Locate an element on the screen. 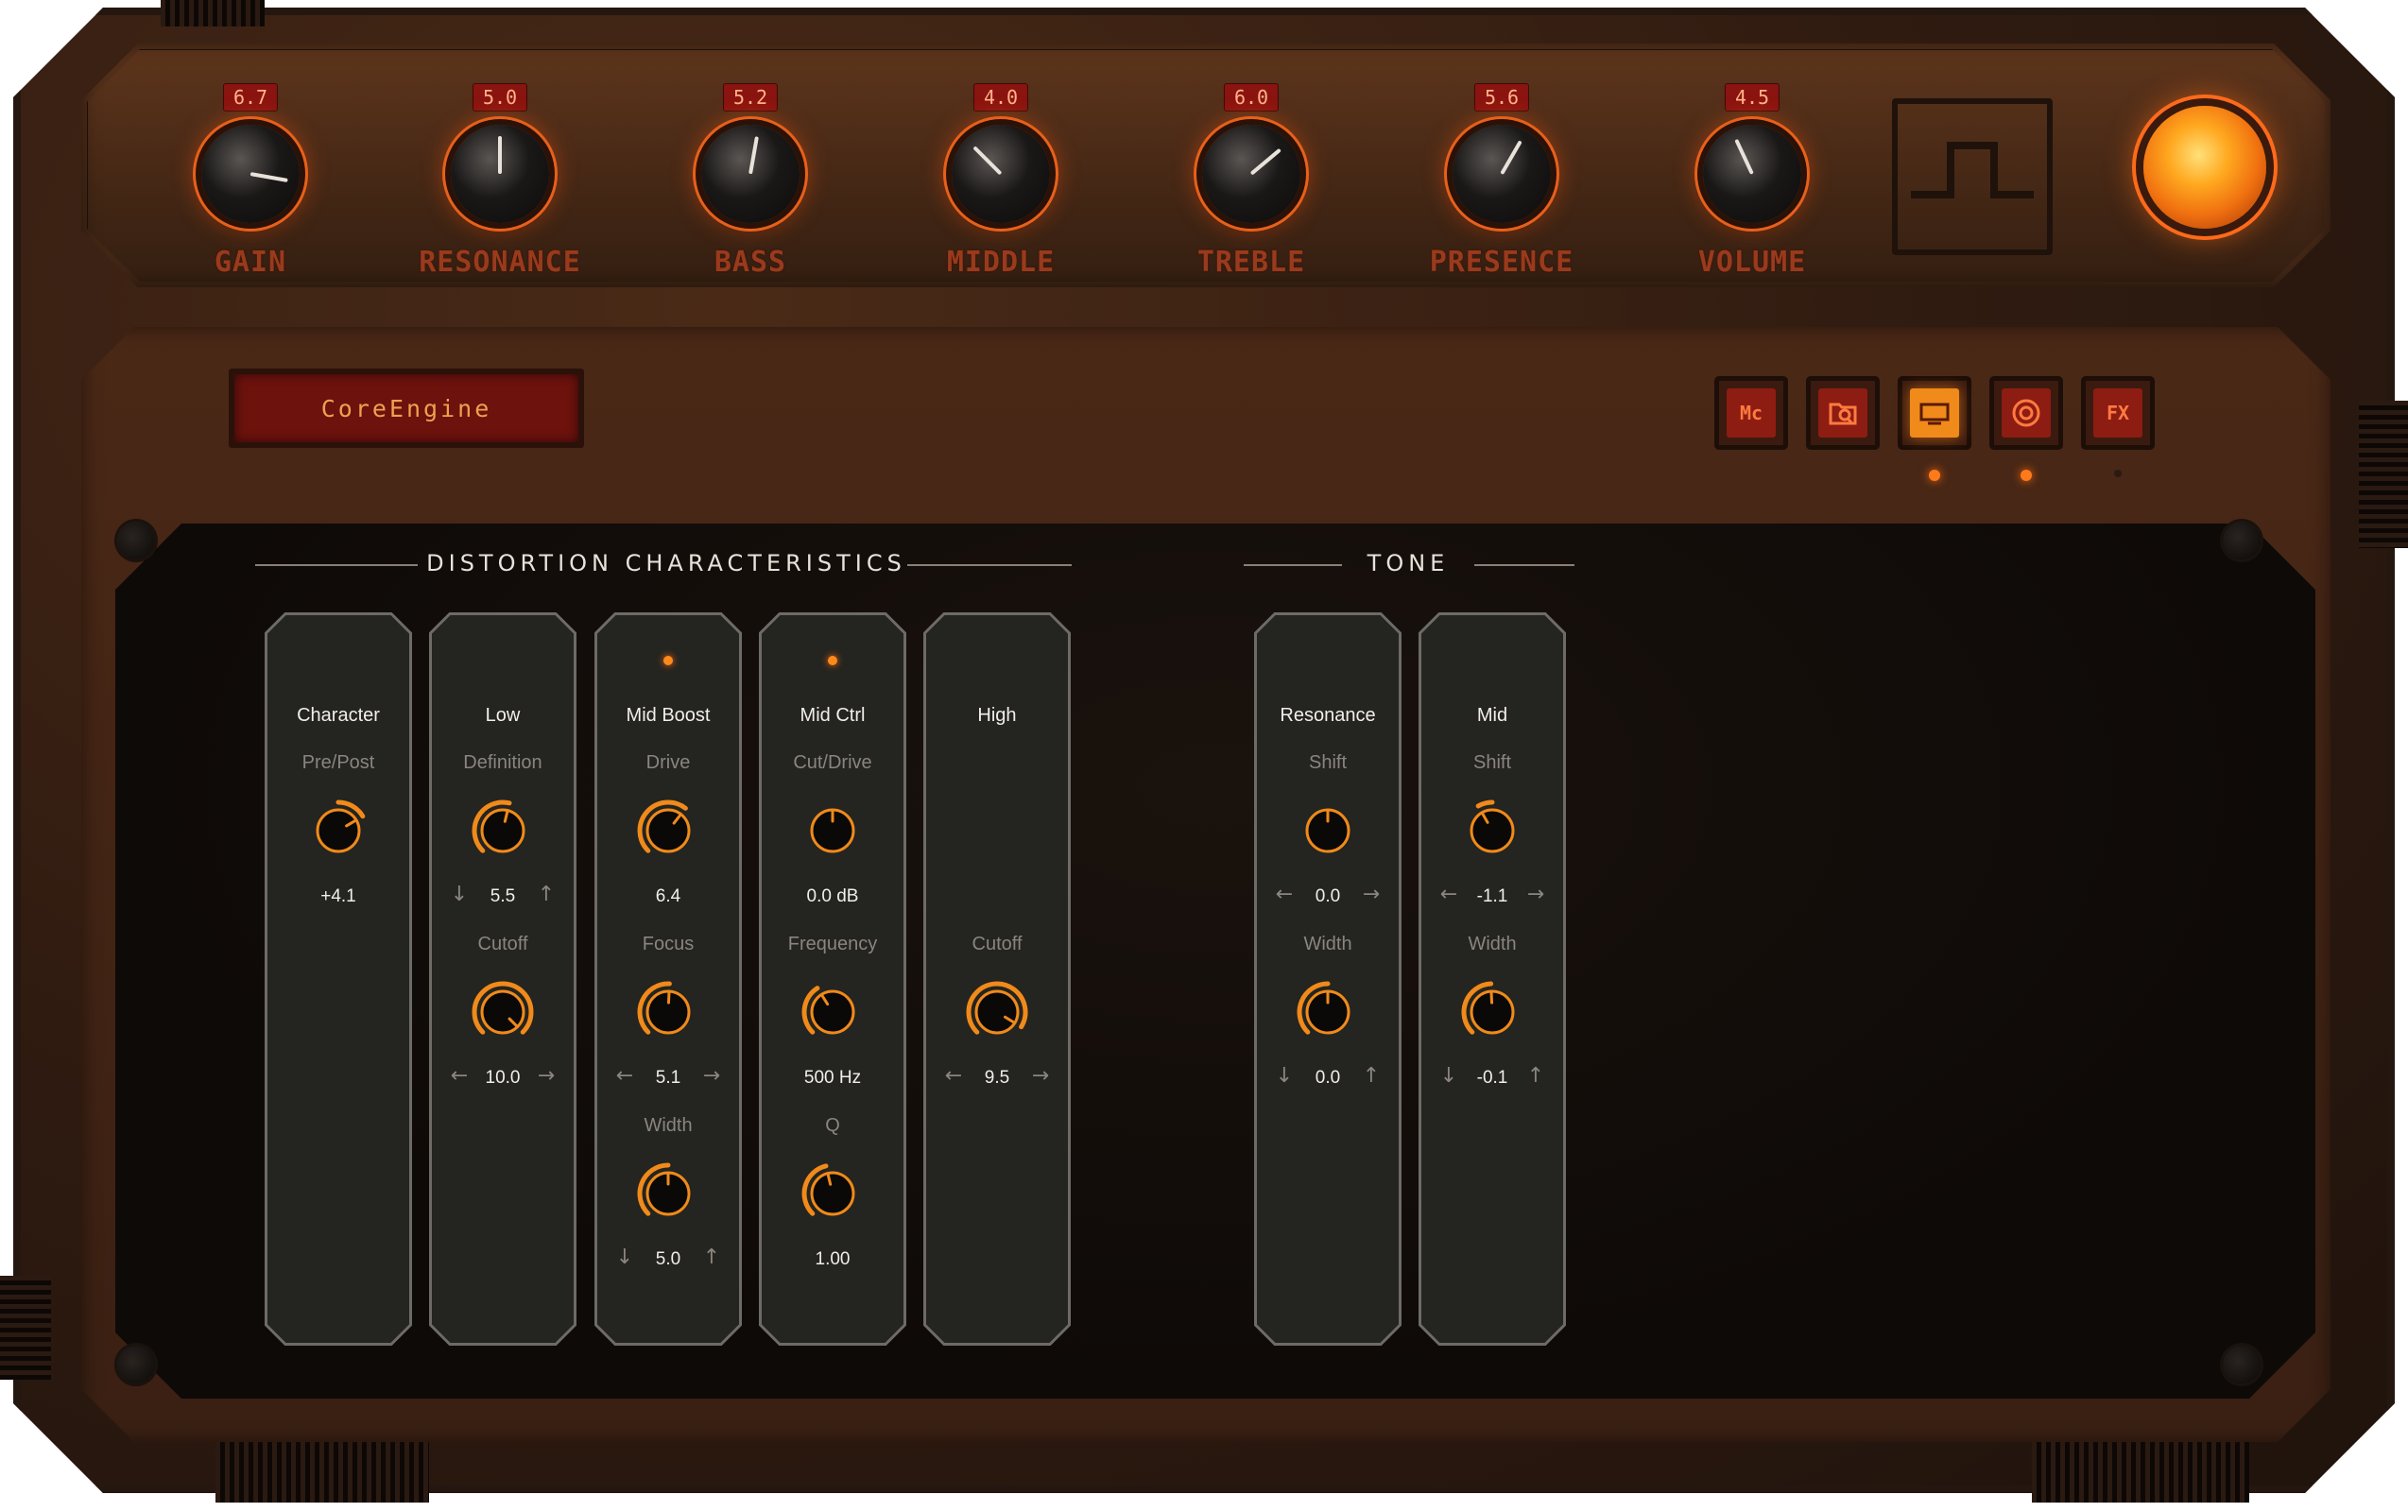 This screenshot has height=1512, width=2408. amp-knob-value: 5.2 is located at coordinates (750, 97).